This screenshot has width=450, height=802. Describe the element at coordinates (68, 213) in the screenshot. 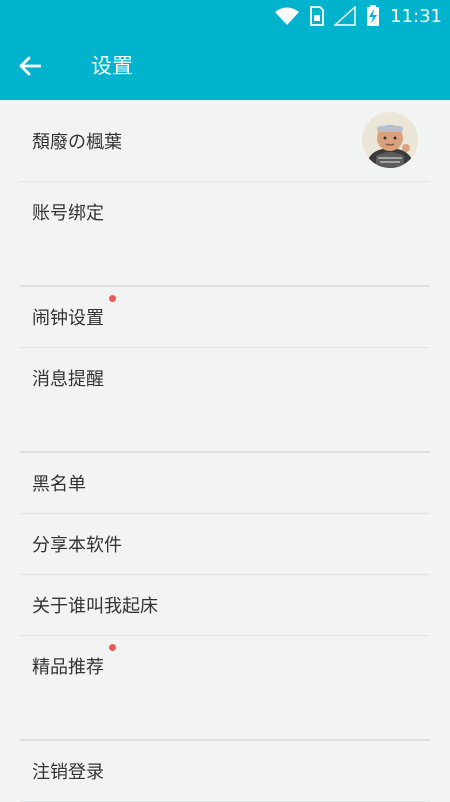

I see `list-item-label: 账号绑定` at that location.